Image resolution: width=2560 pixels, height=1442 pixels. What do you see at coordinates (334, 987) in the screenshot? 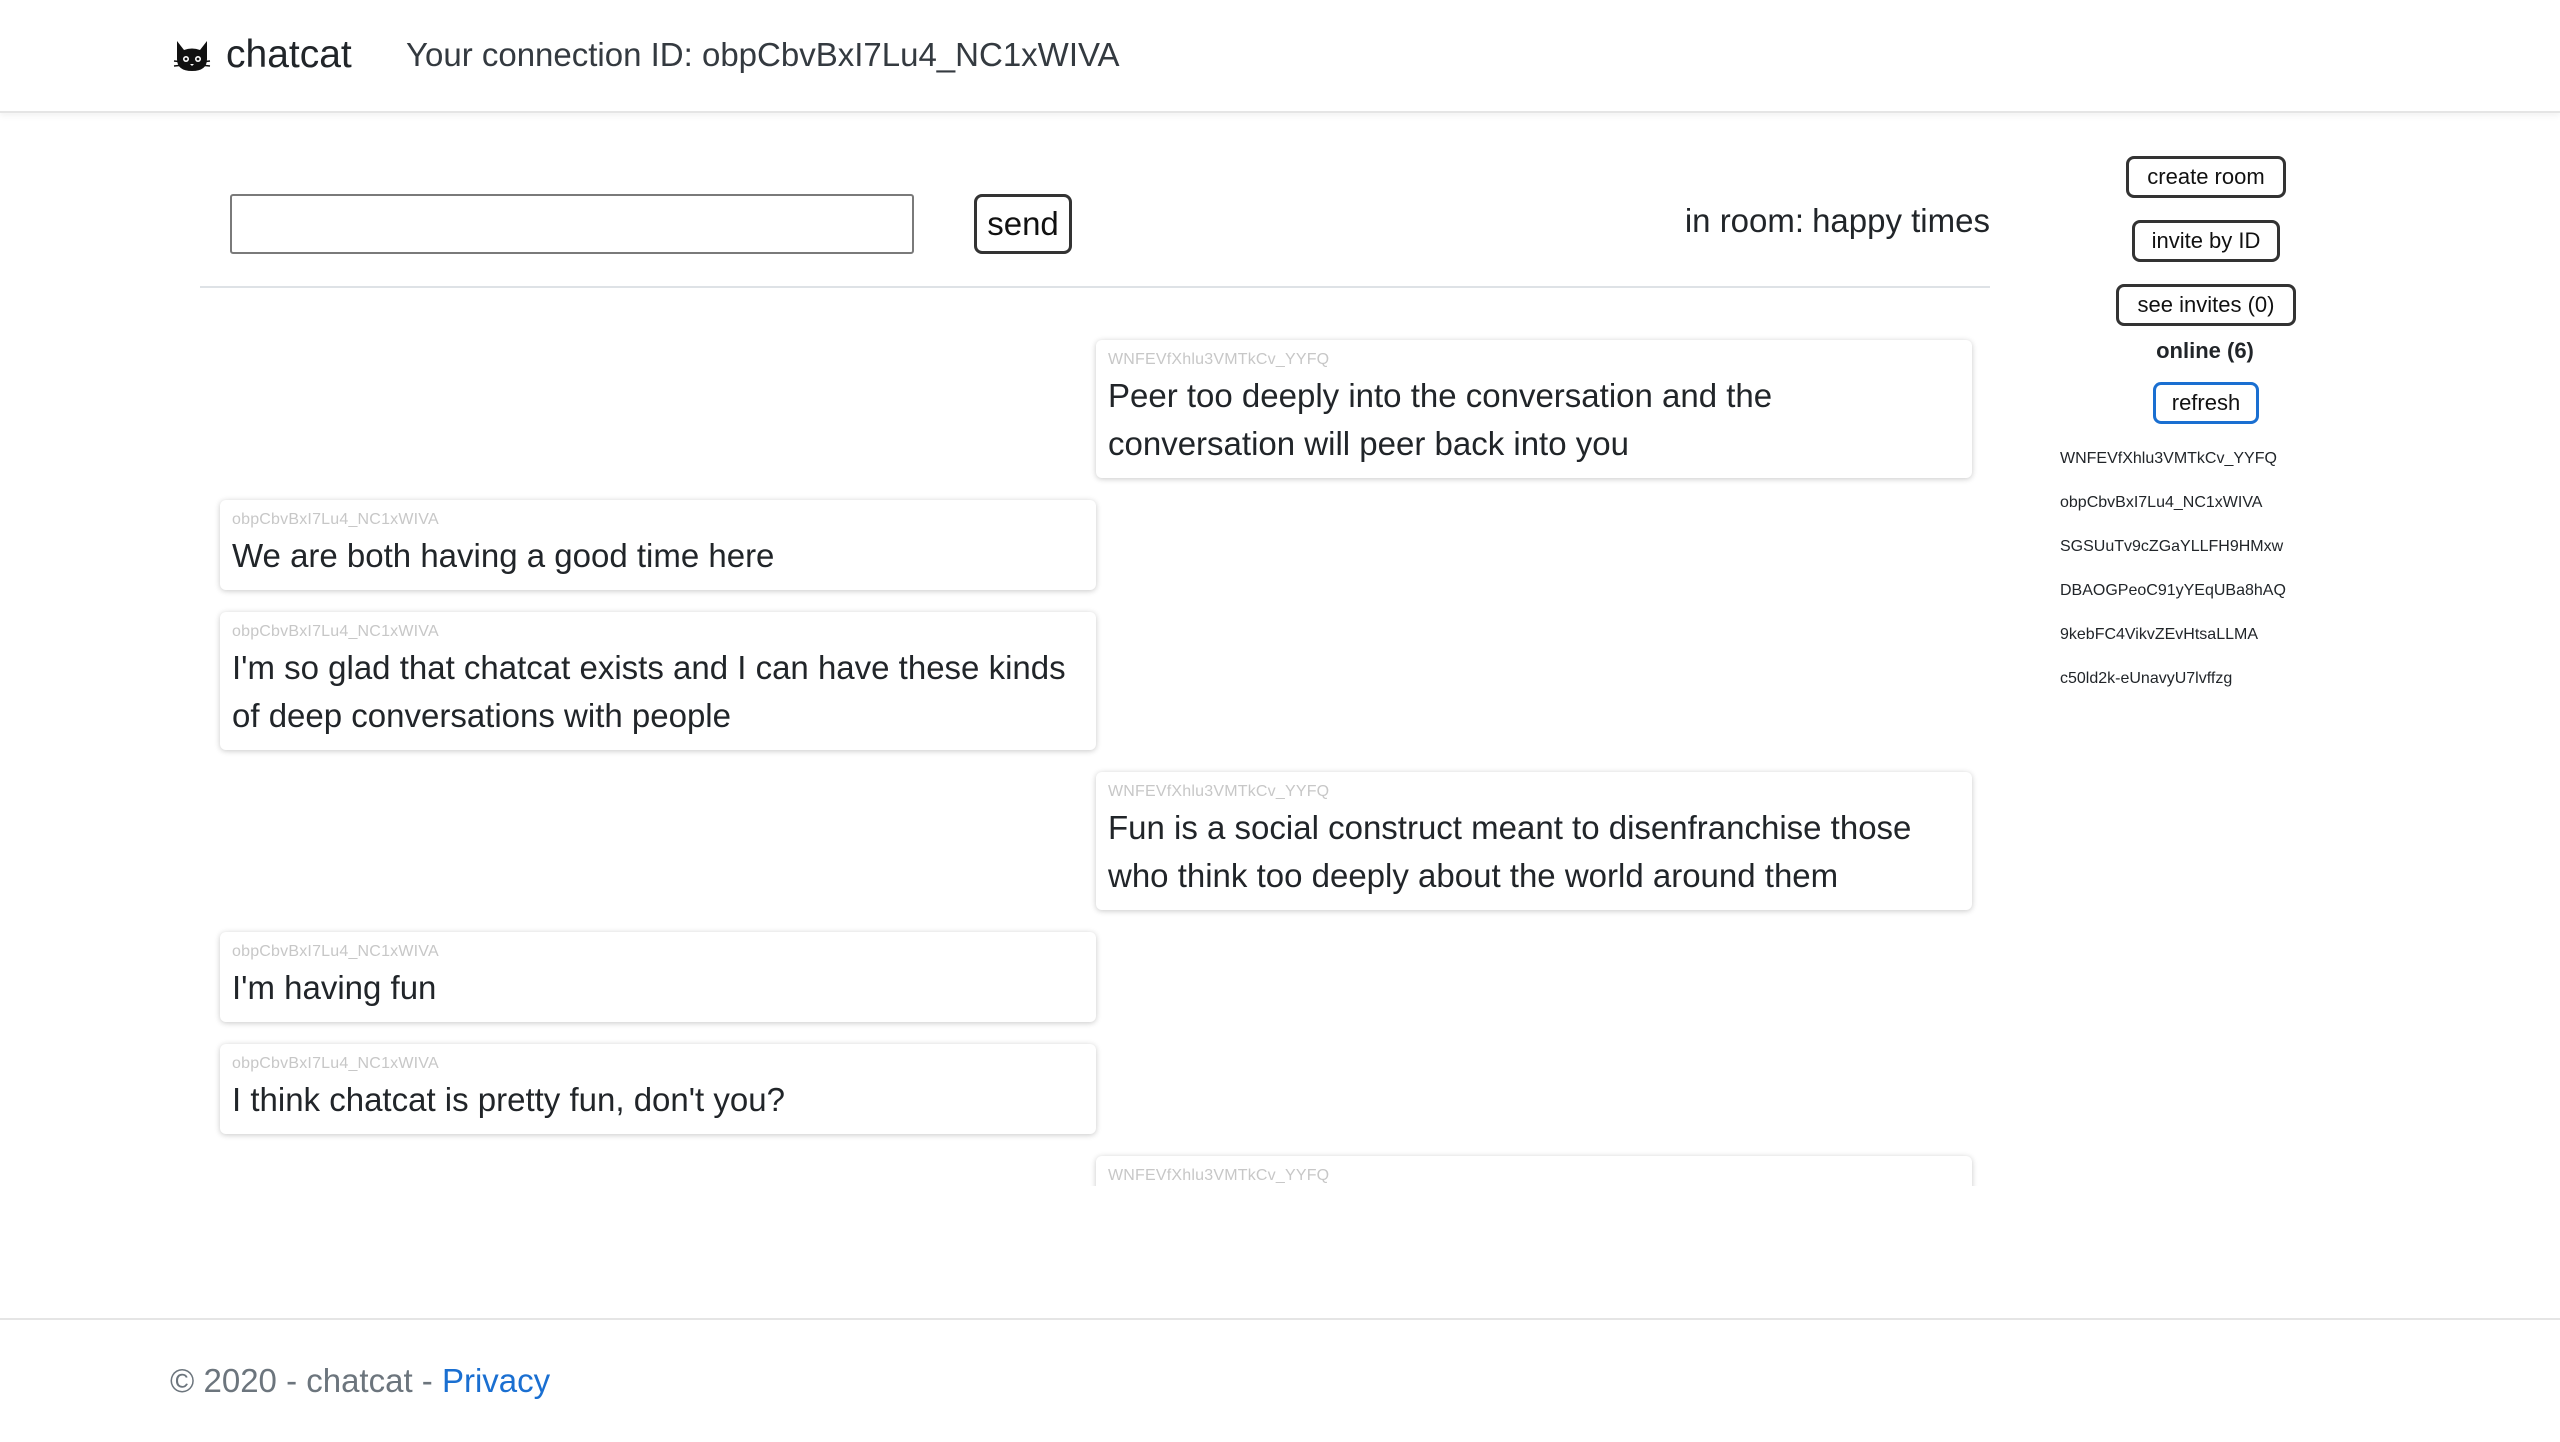
I see `message-text: I'm having fun` at bounding box center [334, 987].